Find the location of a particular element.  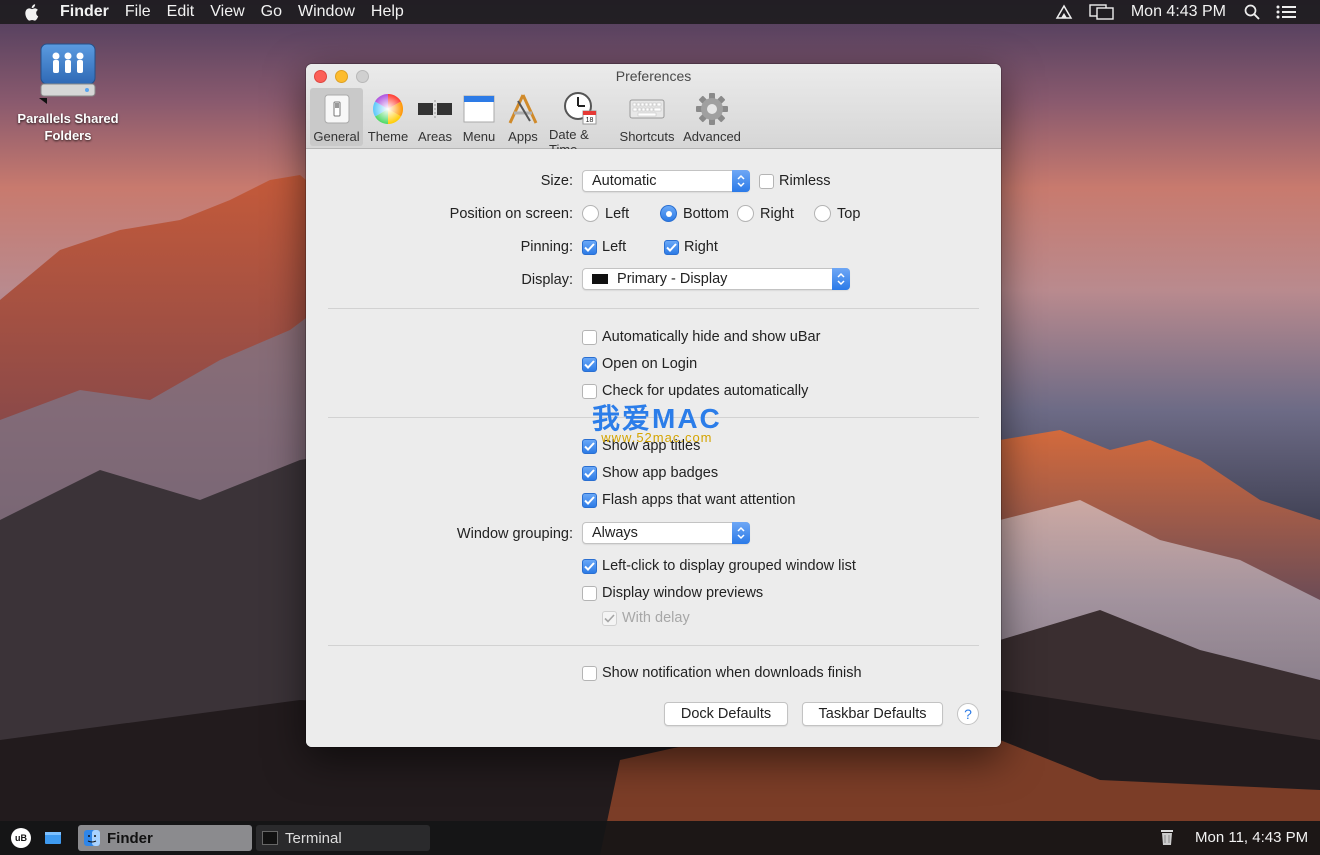

svg-text: 18 is located at coordinates (590, 120).